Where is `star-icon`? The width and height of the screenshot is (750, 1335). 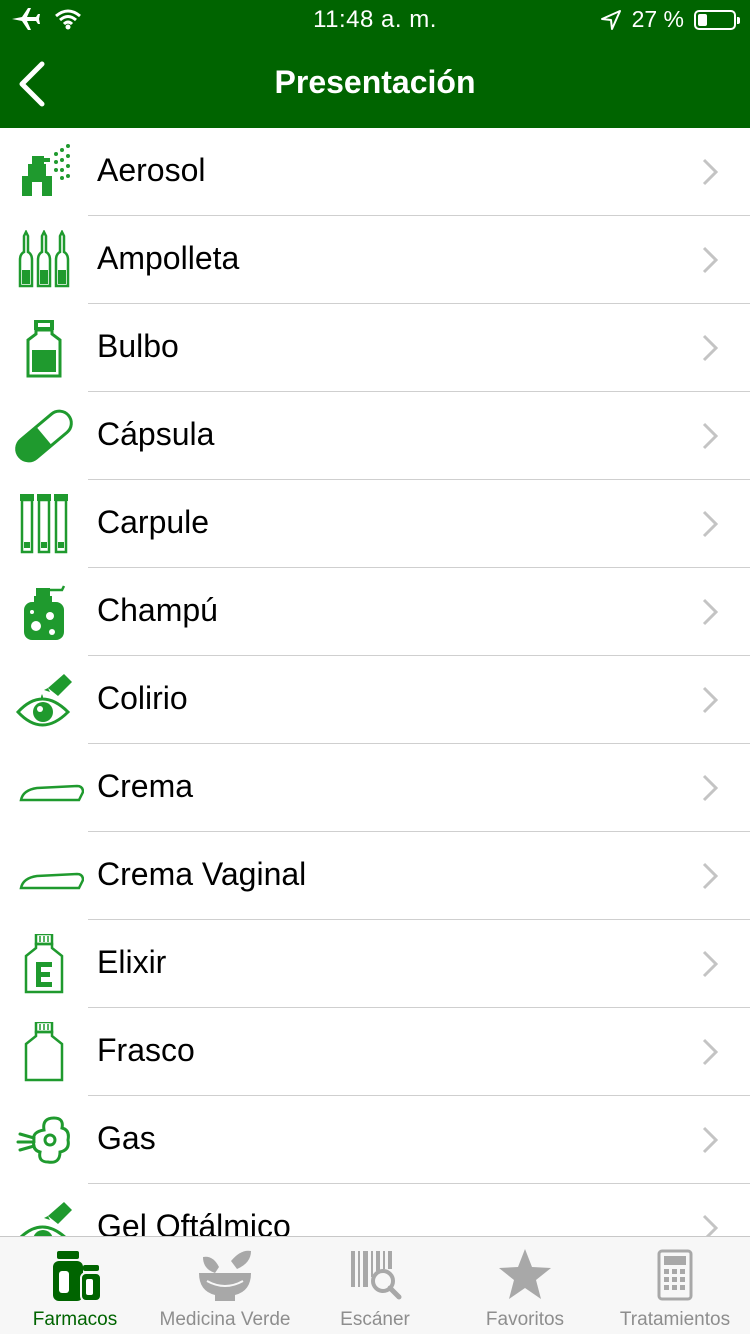
star-icon is located at coordinates (525, 1274).